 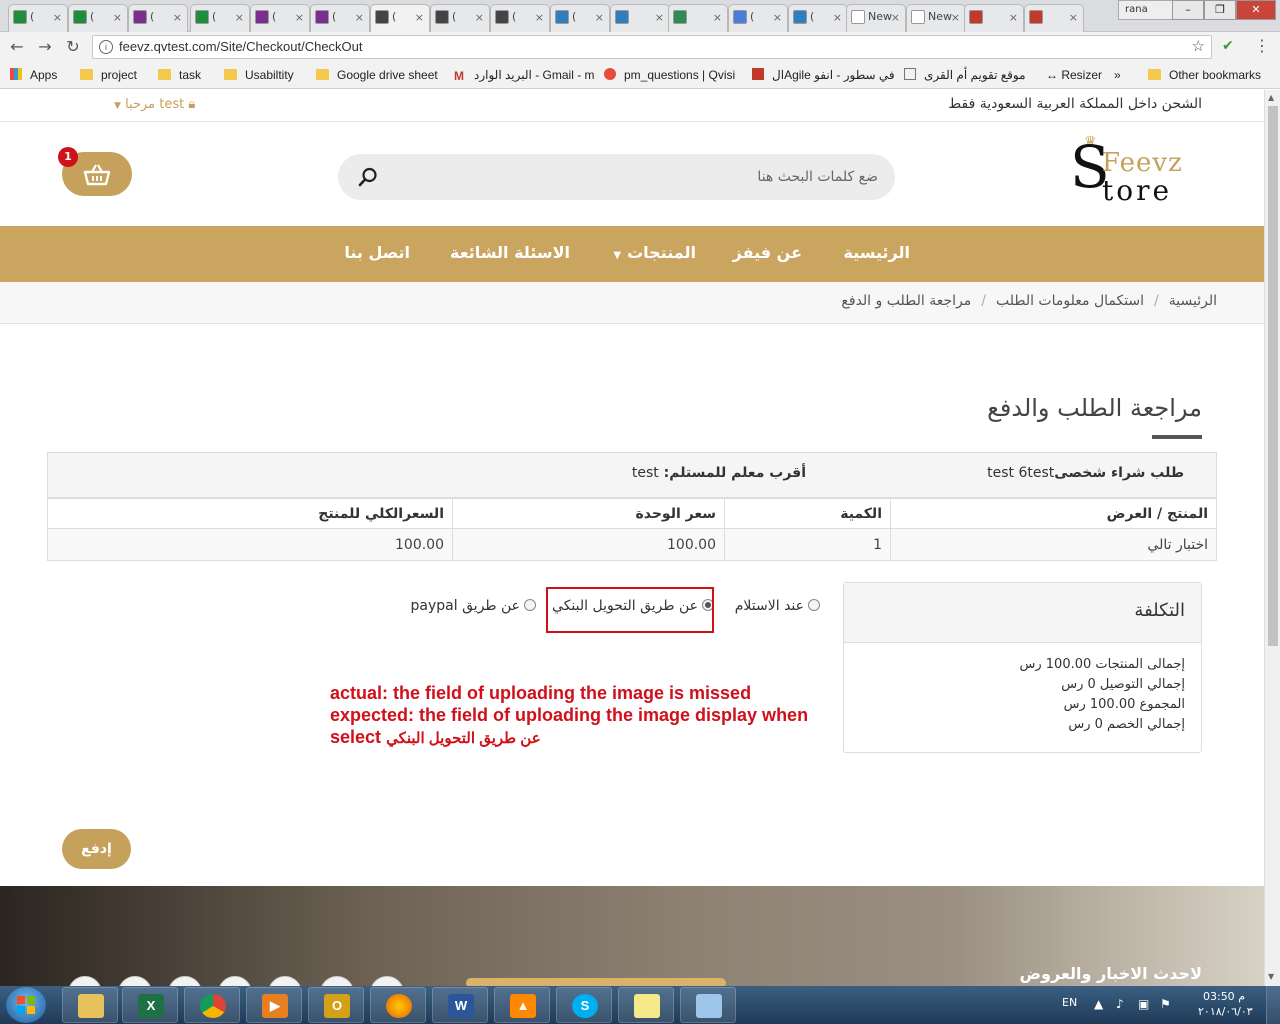 I want to click on taskbar-firefox, so click(x=398, y=1005).